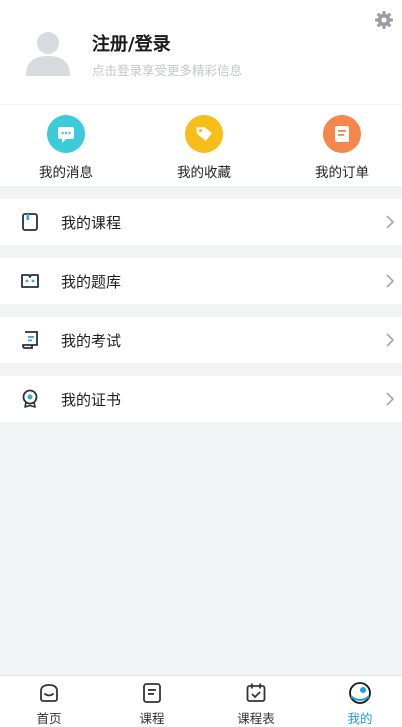  Describe the element at coordinates (167, 70) in the screenshot. I see `login-hint-text: 点击登录享受更多精彩信息` at that location.